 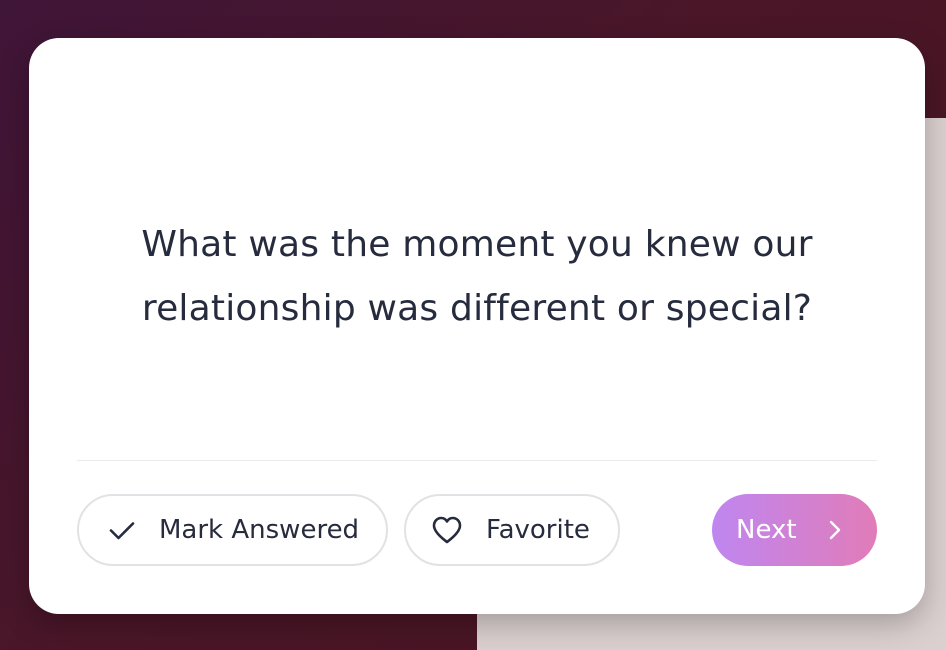 What do you see at coordinates (477, 460) in the screenshot?
I see `divider` at bounding box center [477, 460].